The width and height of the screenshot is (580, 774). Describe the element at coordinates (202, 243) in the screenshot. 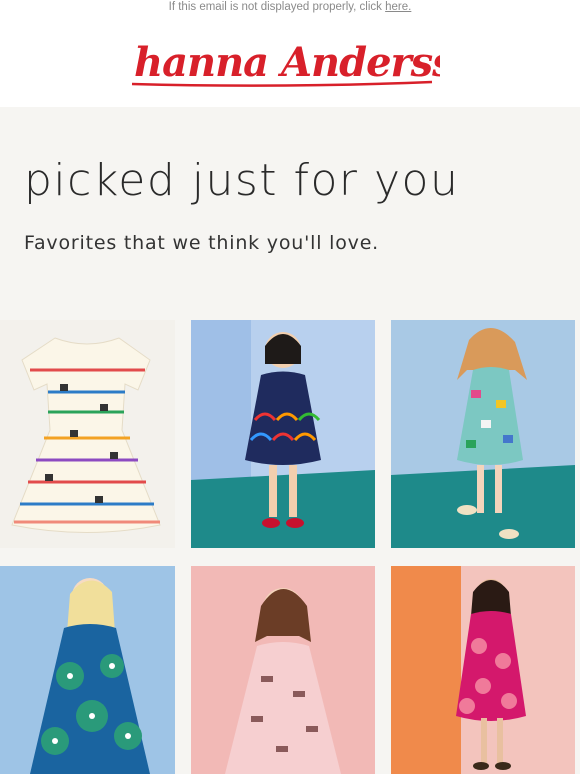

I see `page-subtitle: Favorites that we think you'll love.` at that location.